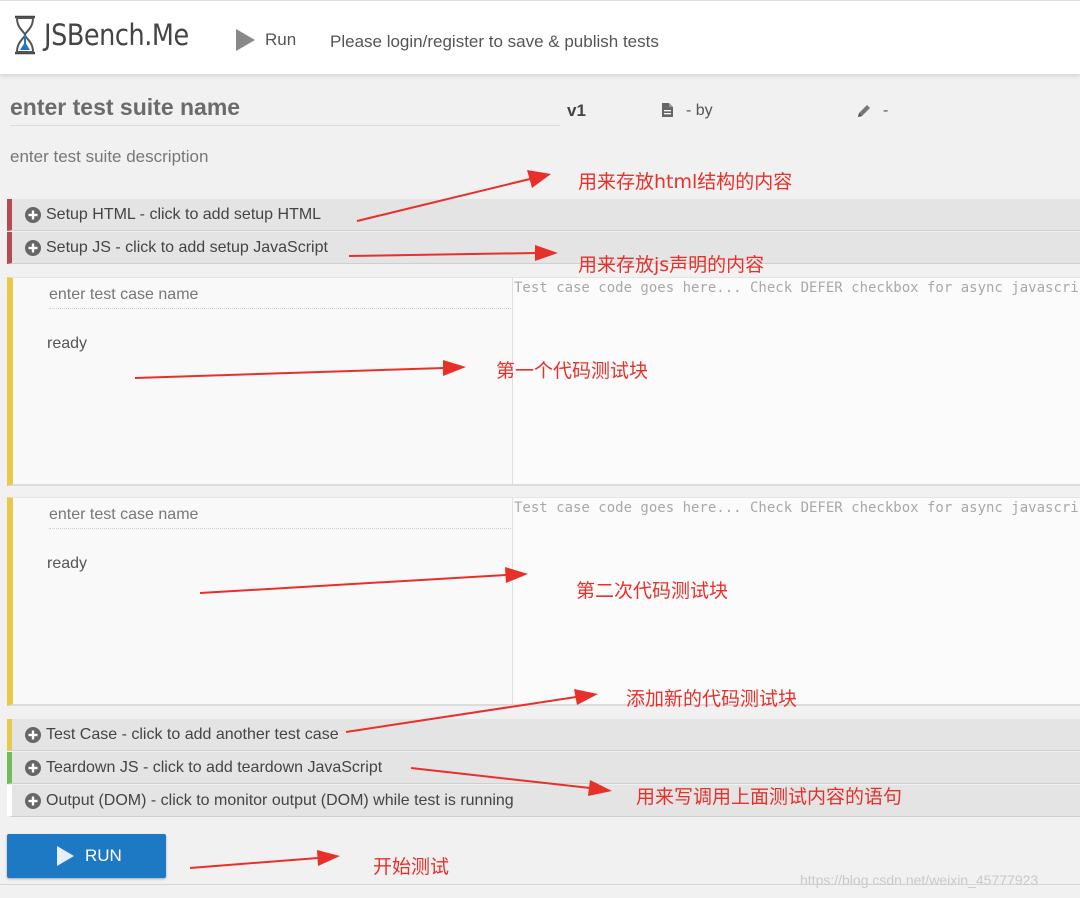  I want to click on setup-html-row: Setup HTML - click to add setup HTML, so click(543, 215).